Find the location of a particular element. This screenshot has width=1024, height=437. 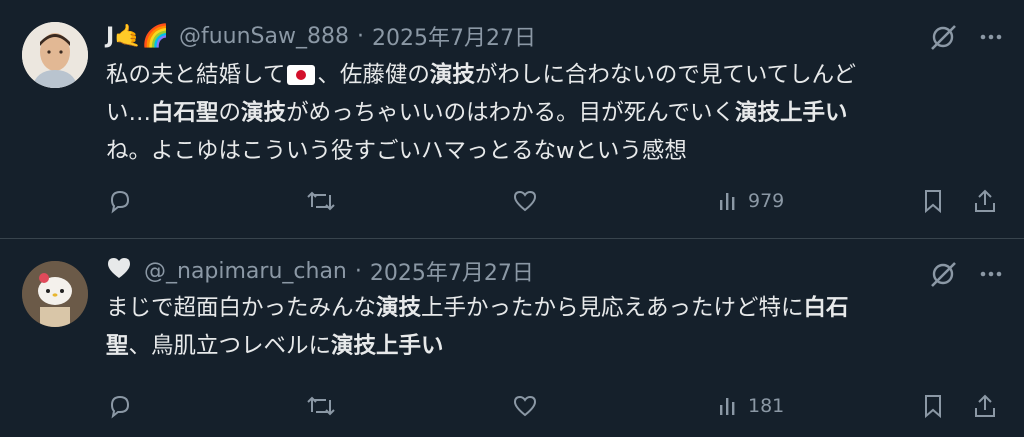

text-span: の is located at coordinates (230, 113).